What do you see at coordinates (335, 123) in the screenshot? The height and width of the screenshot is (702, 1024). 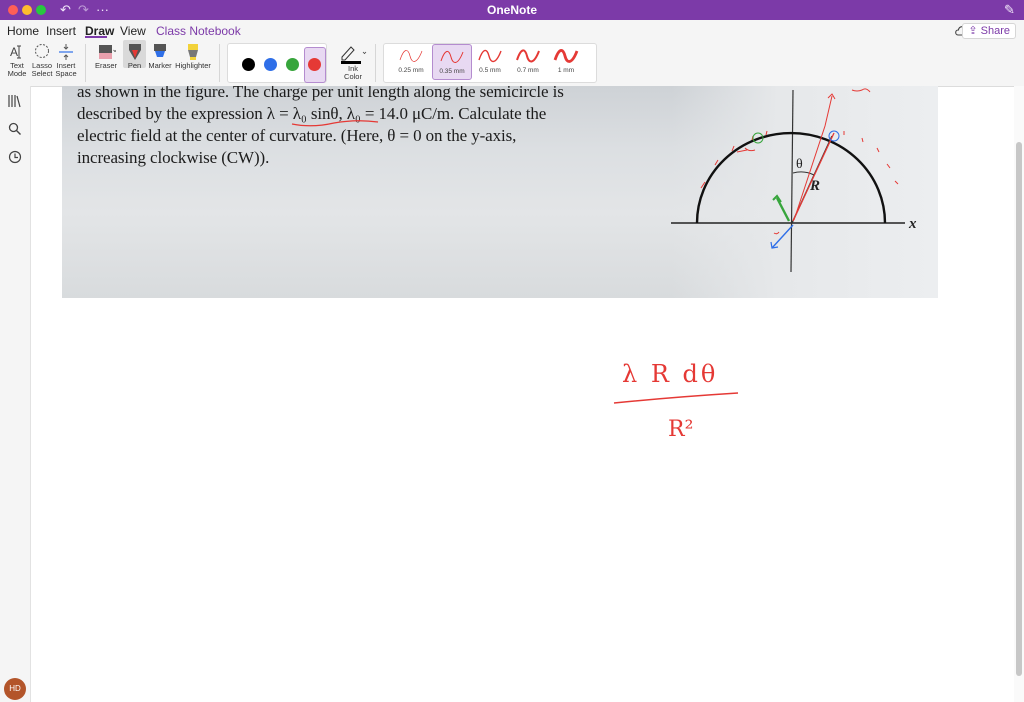 I see `ink-underline` at bounding box center [335, 123].